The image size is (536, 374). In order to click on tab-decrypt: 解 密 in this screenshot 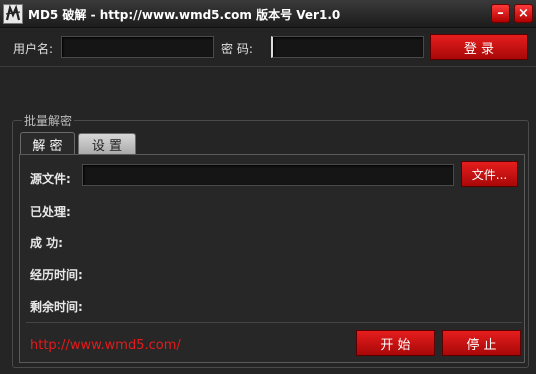, I will do `click(47, 143)`.